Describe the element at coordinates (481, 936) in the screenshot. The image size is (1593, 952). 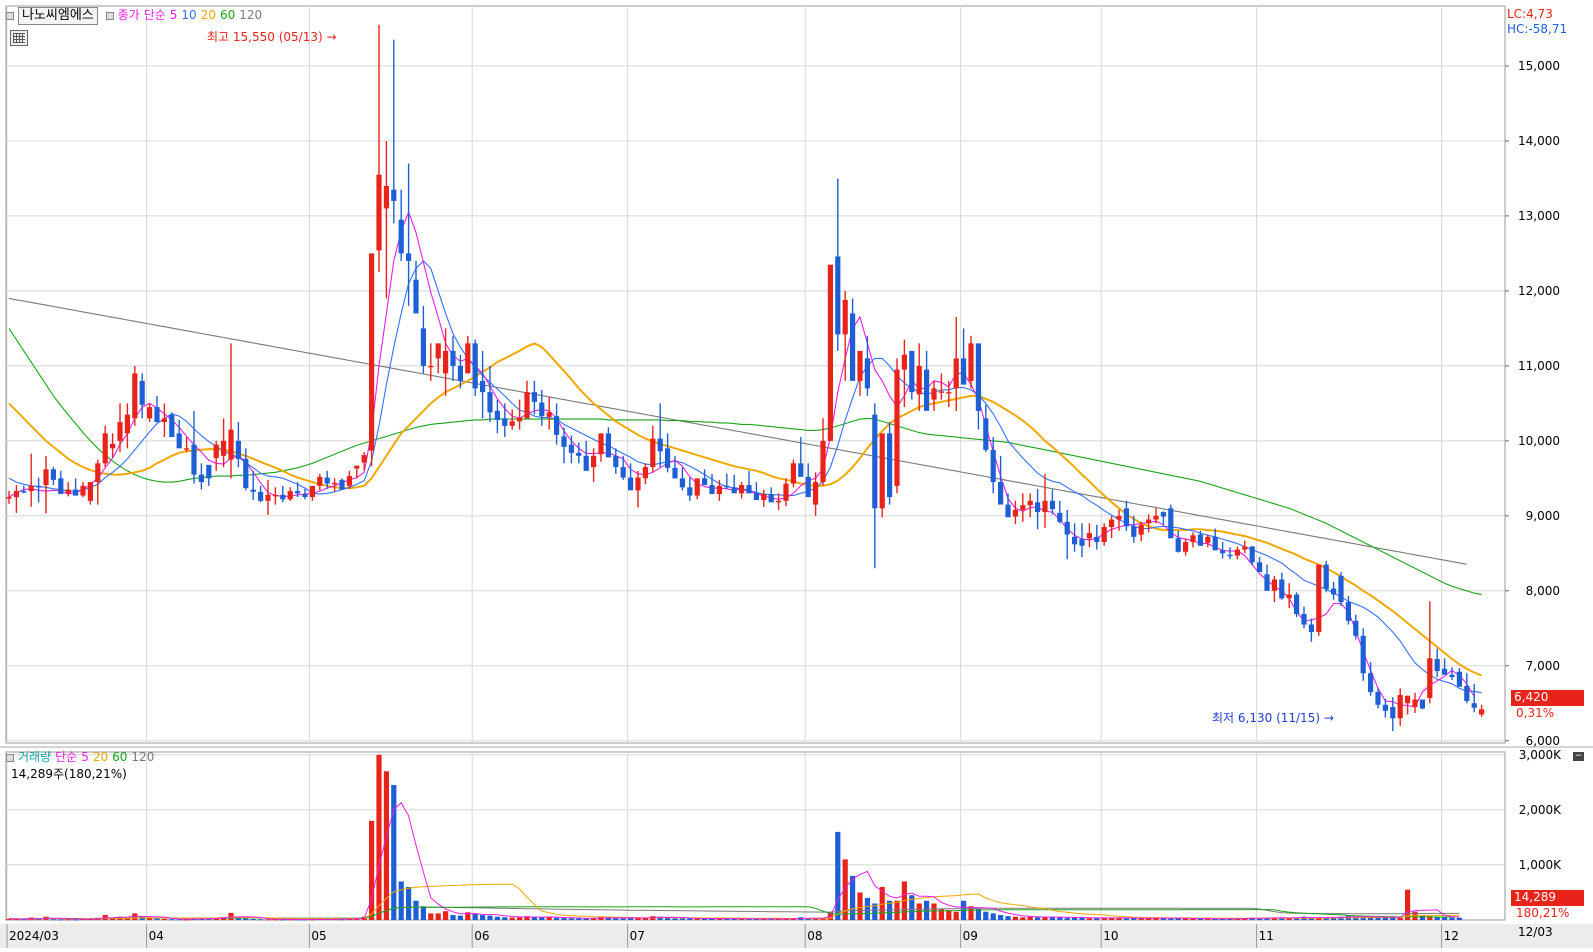
I see `x-tick-label: 06` at that location.